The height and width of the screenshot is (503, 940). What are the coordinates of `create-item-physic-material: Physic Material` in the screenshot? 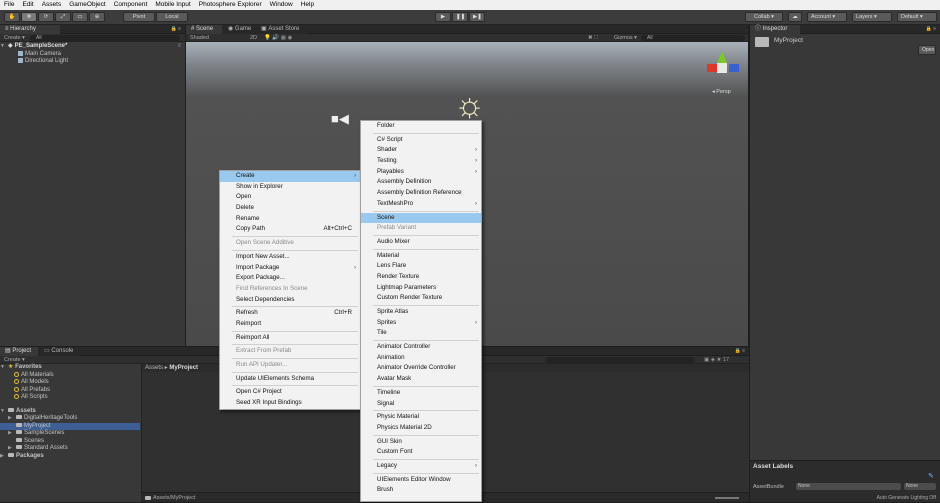 It's located at (421, 417).